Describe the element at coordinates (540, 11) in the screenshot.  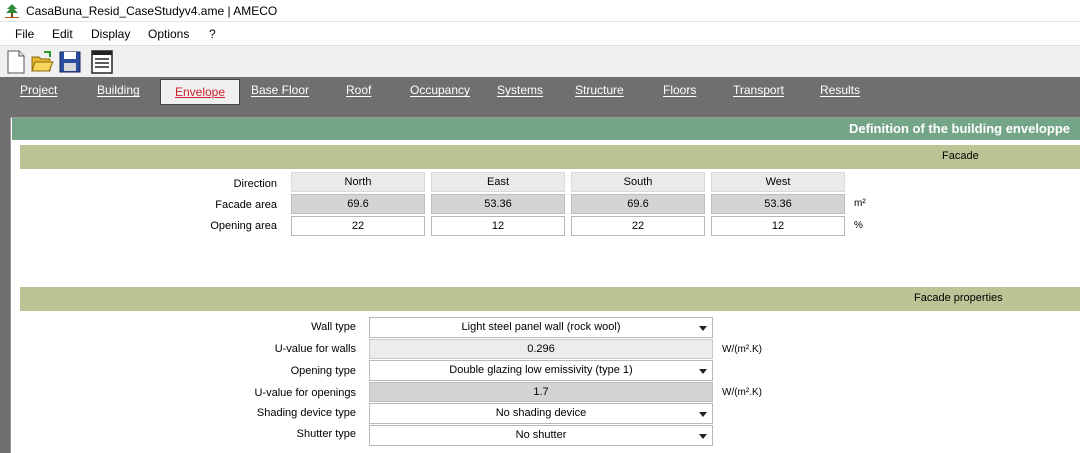
I see `title-bar: CasaBuna_Resid_CaseStudyv4.ame | AMECO` at that location.